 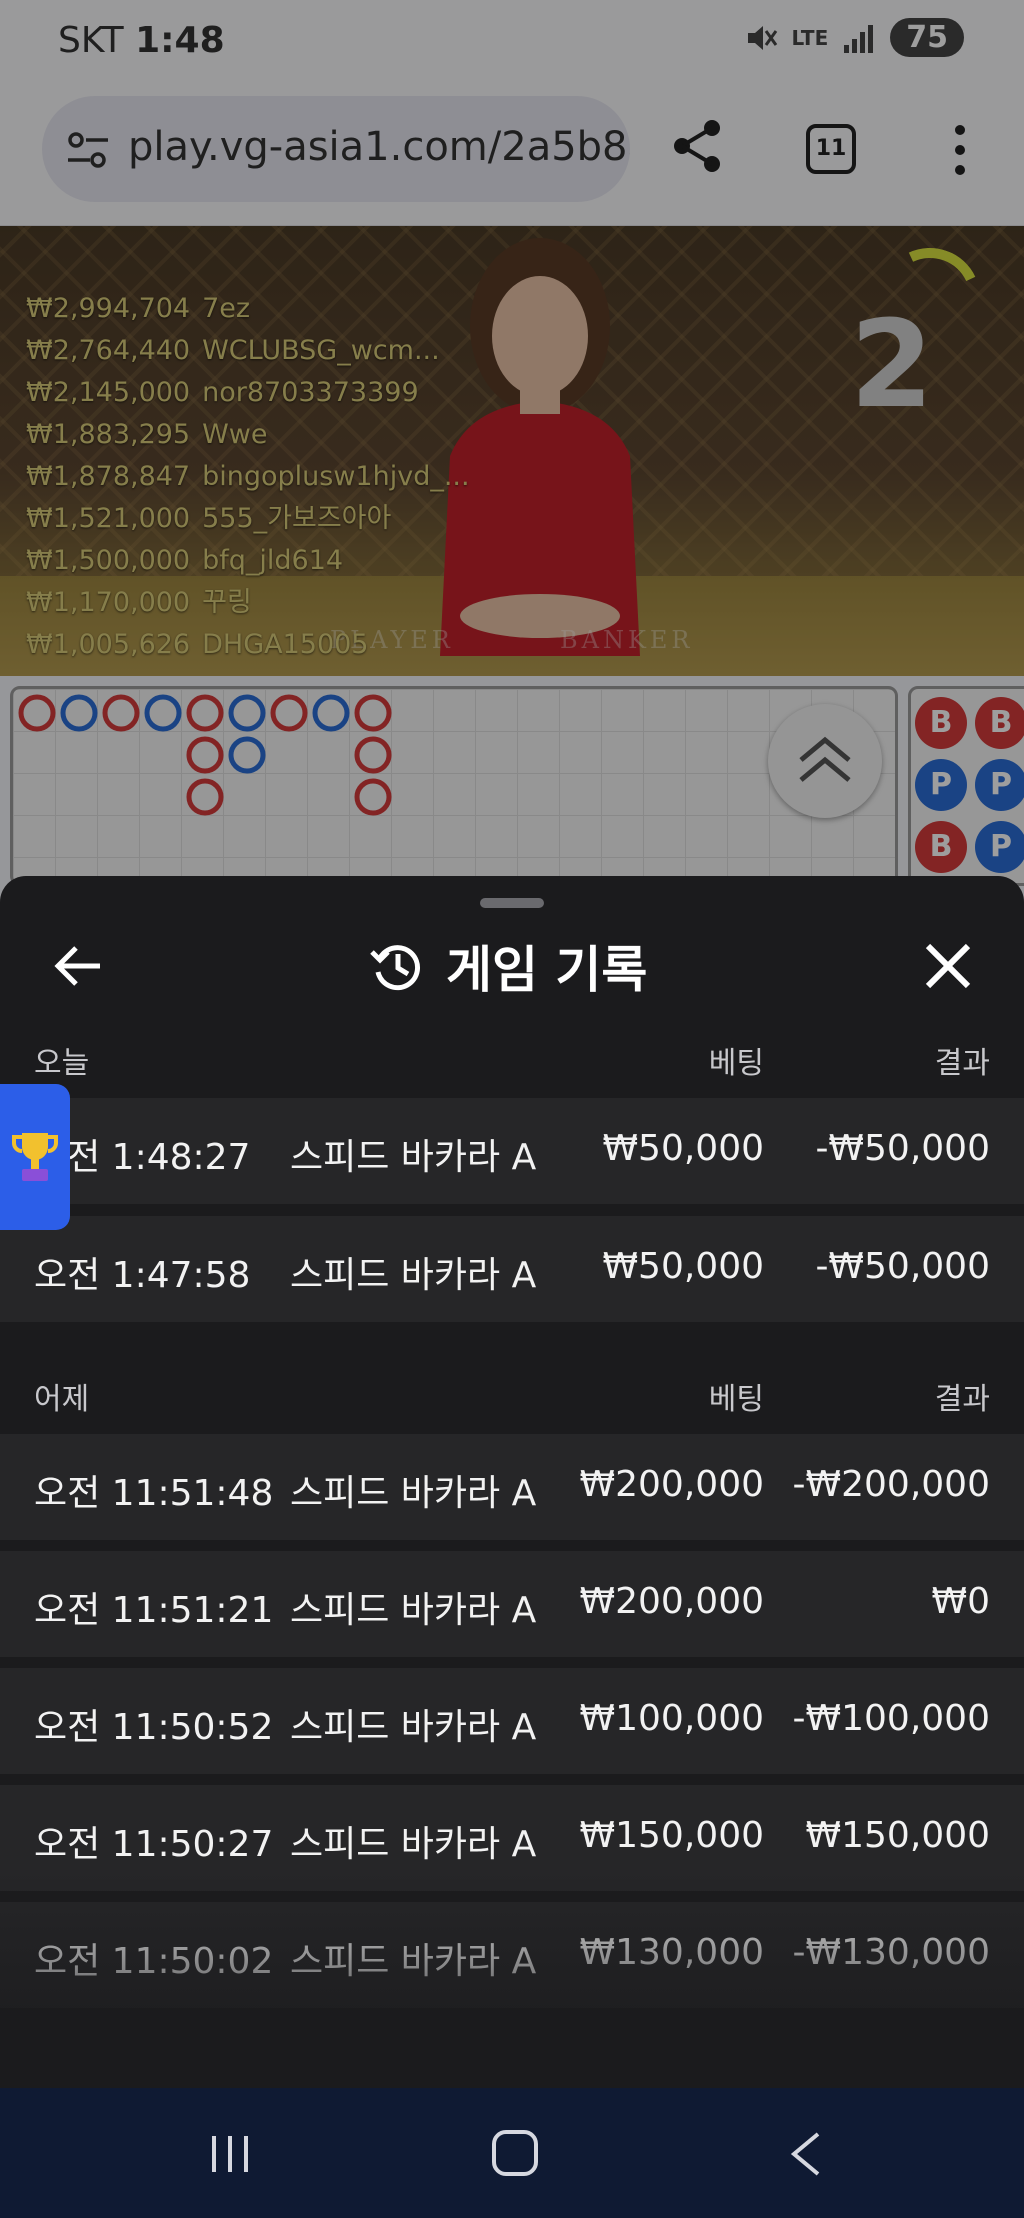 What do you see at coordinates (948, 966) in the screenshot?
I see `close-icon` at bounding box center [948, 966].